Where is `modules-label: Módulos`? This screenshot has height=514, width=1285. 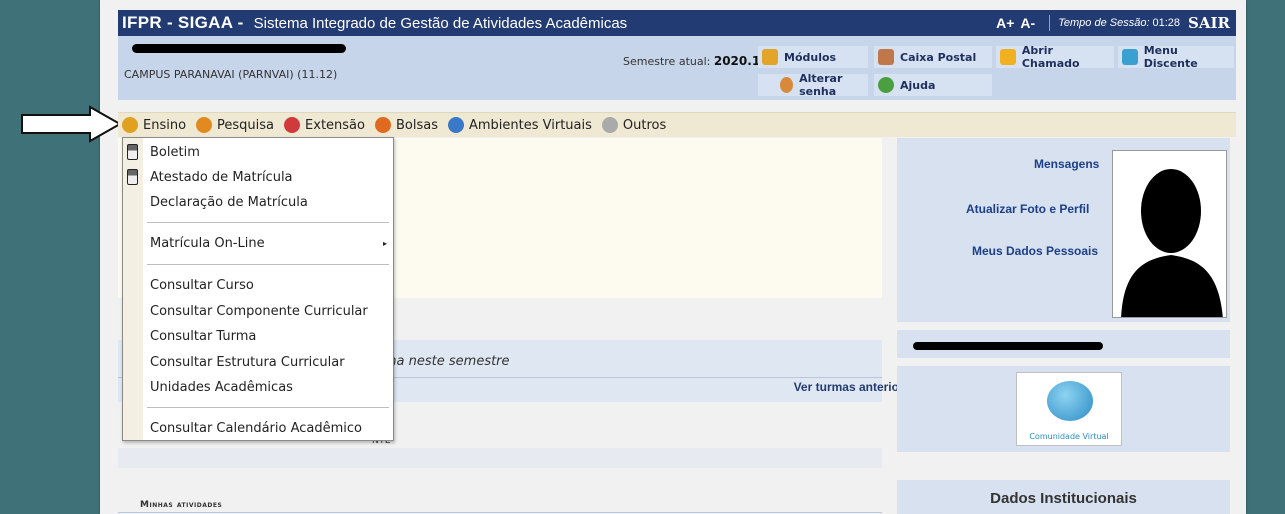
modules-label: Módulos is located at coordinates (810, 57).